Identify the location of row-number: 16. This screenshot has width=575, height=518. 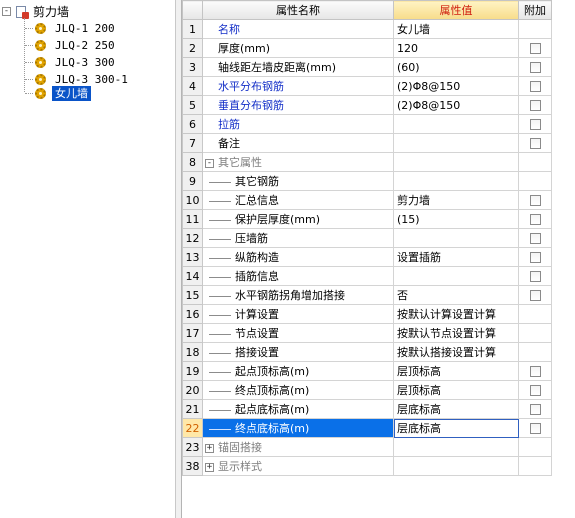
(192, 314).